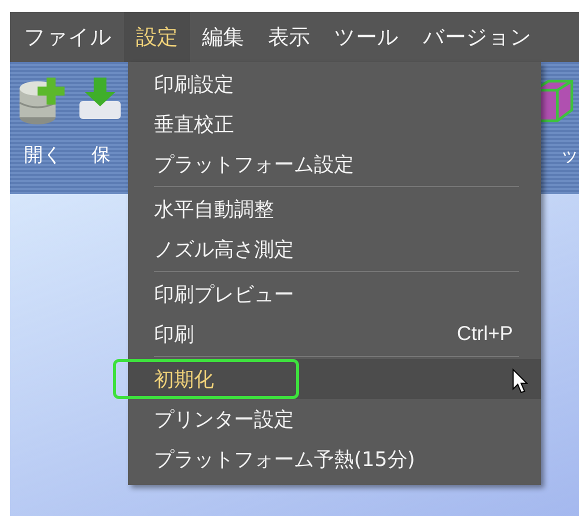 The height and width of the screenshot is (516, 579). I want to click on menu-item: 印刷 Ctrl+P, so click(334, 334).